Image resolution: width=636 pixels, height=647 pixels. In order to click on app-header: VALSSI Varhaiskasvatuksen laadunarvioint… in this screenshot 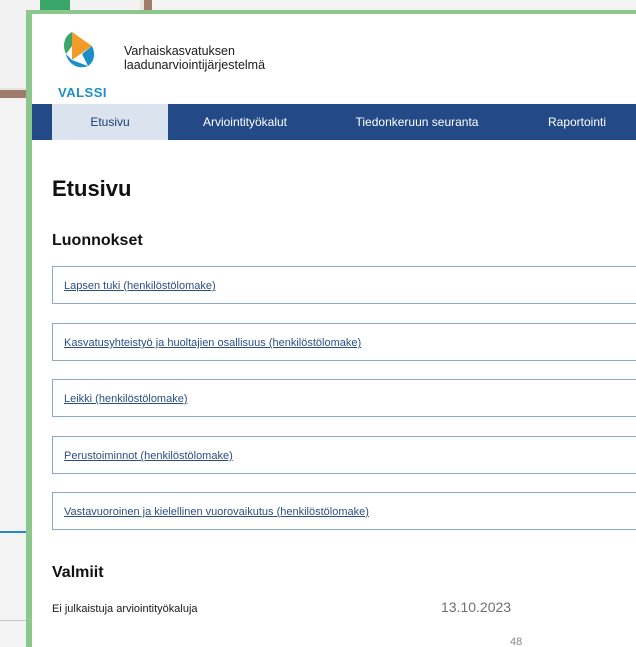, I will do `click(334, 59)`.